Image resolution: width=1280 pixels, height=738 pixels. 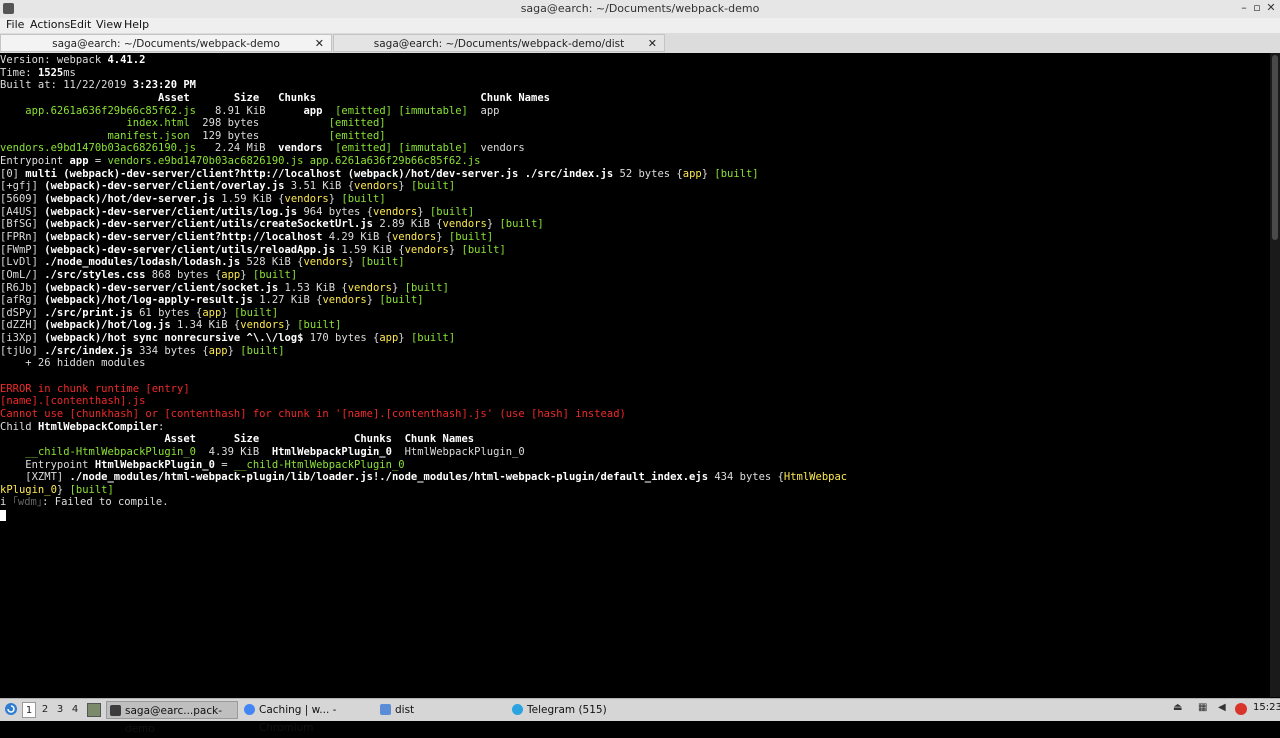 I want to click on workspace-3: 3, so click(x=60, y=710).